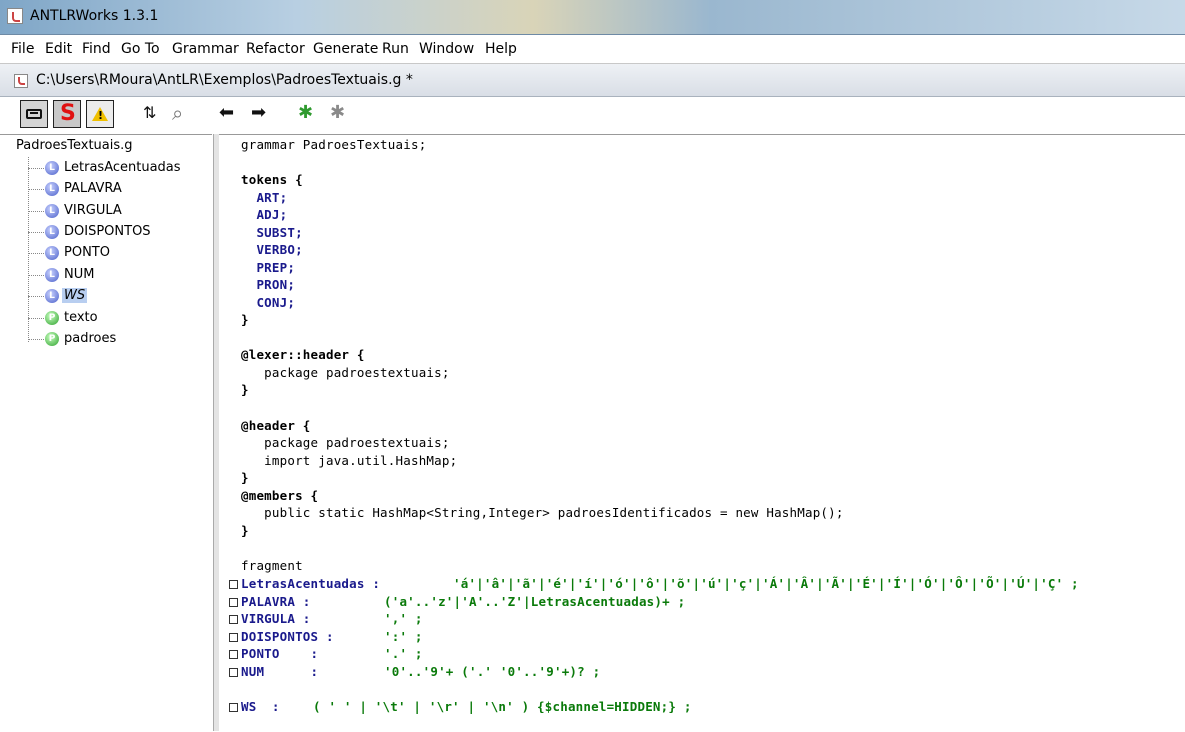 The height and width of the screenshot is (732, 1185). Describe the element at coordinates (276, 601) in the screenshot. I see `rule-name: PALAVRA :` at that location.